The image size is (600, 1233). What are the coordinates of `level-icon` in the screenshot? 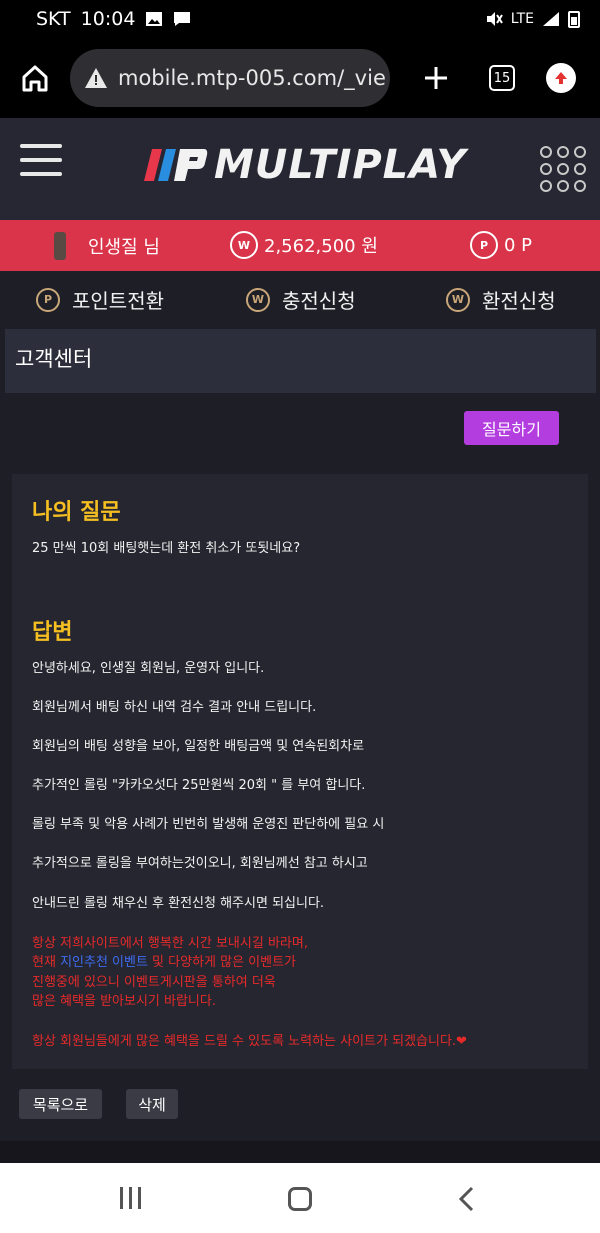 It's located at (60, 246).